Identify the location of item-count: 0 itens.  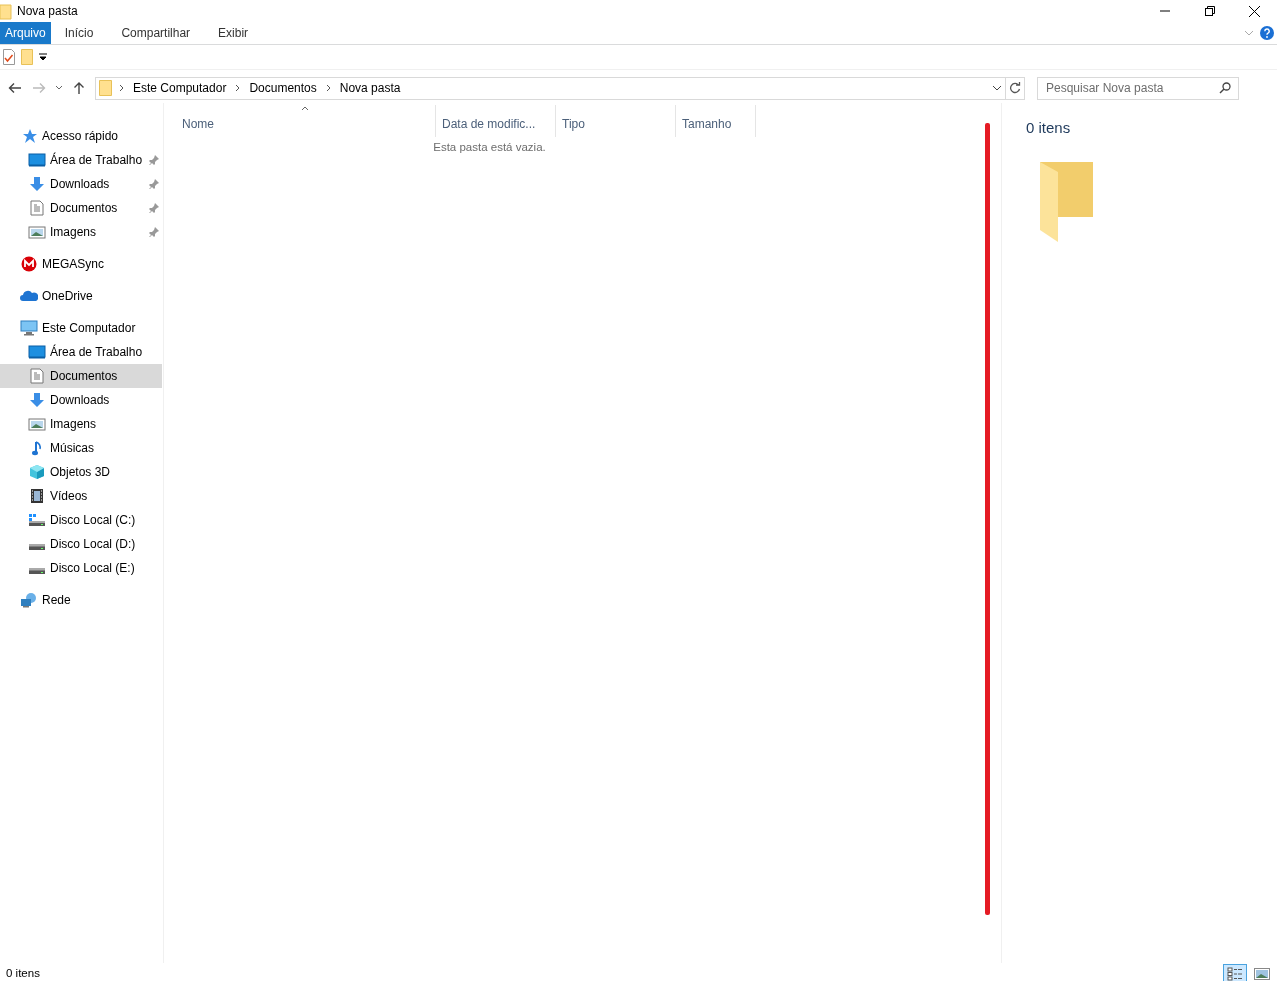
(1049, 128).